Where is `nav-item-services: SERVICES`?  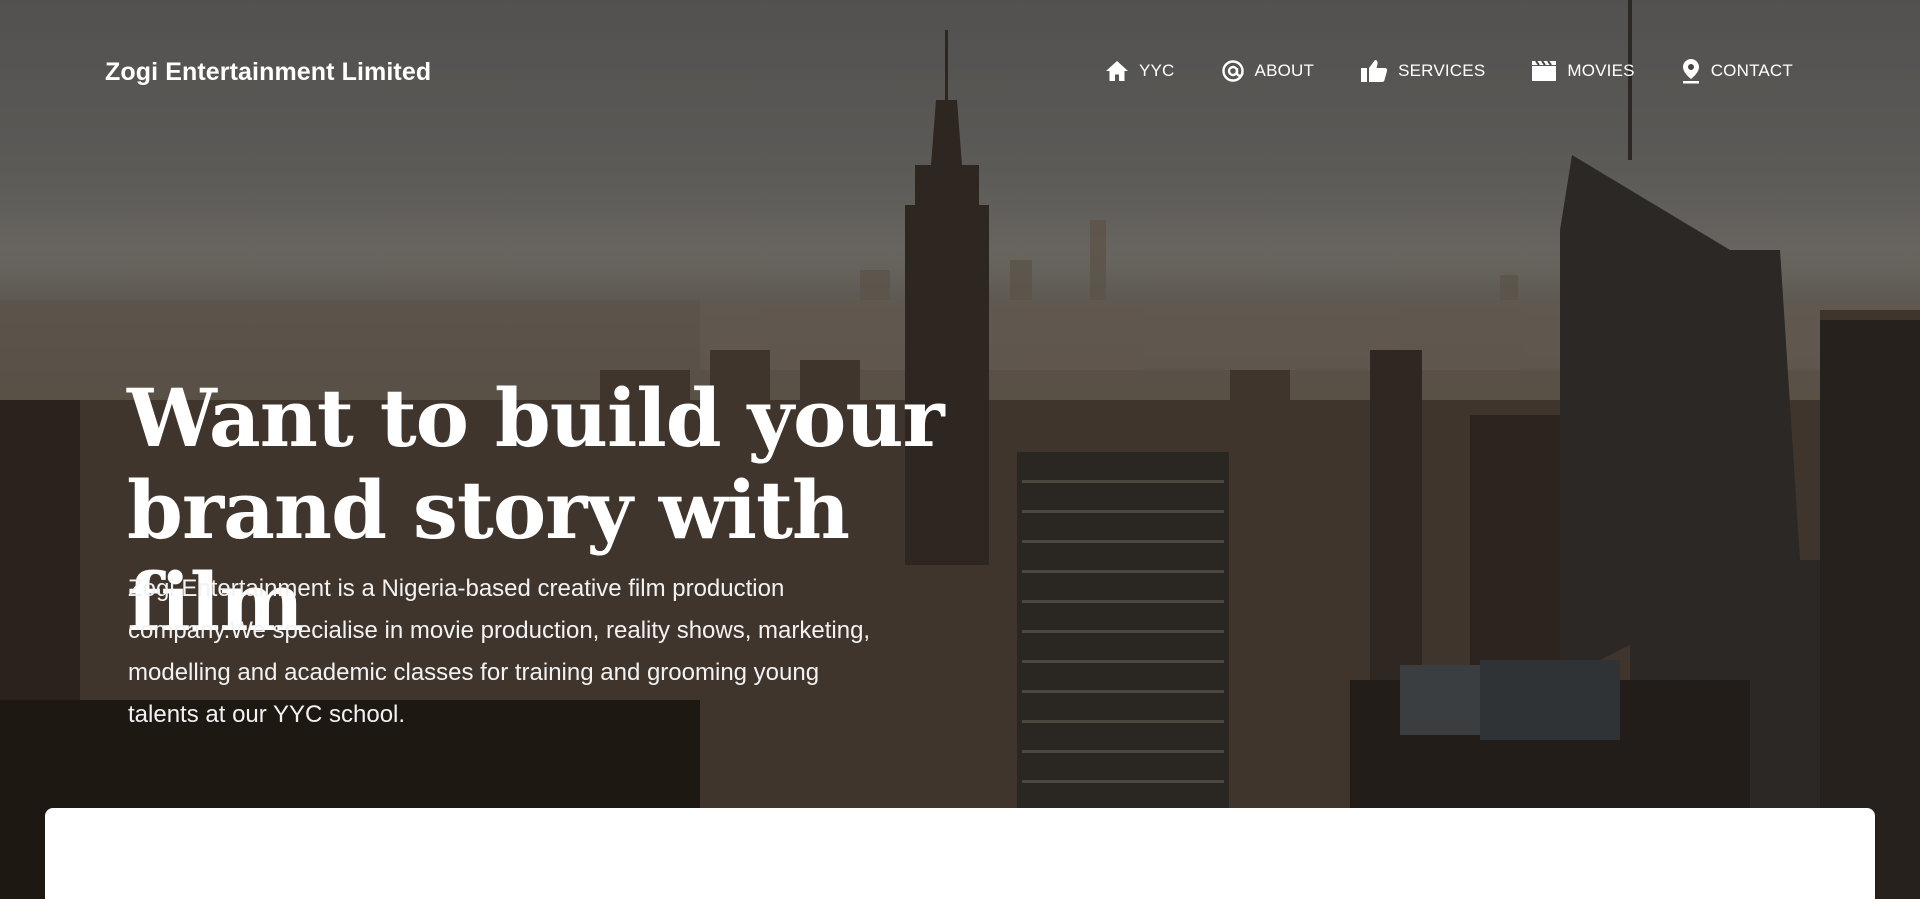 nav-item-services: SERVICES is located at coordinates (1422, 71).